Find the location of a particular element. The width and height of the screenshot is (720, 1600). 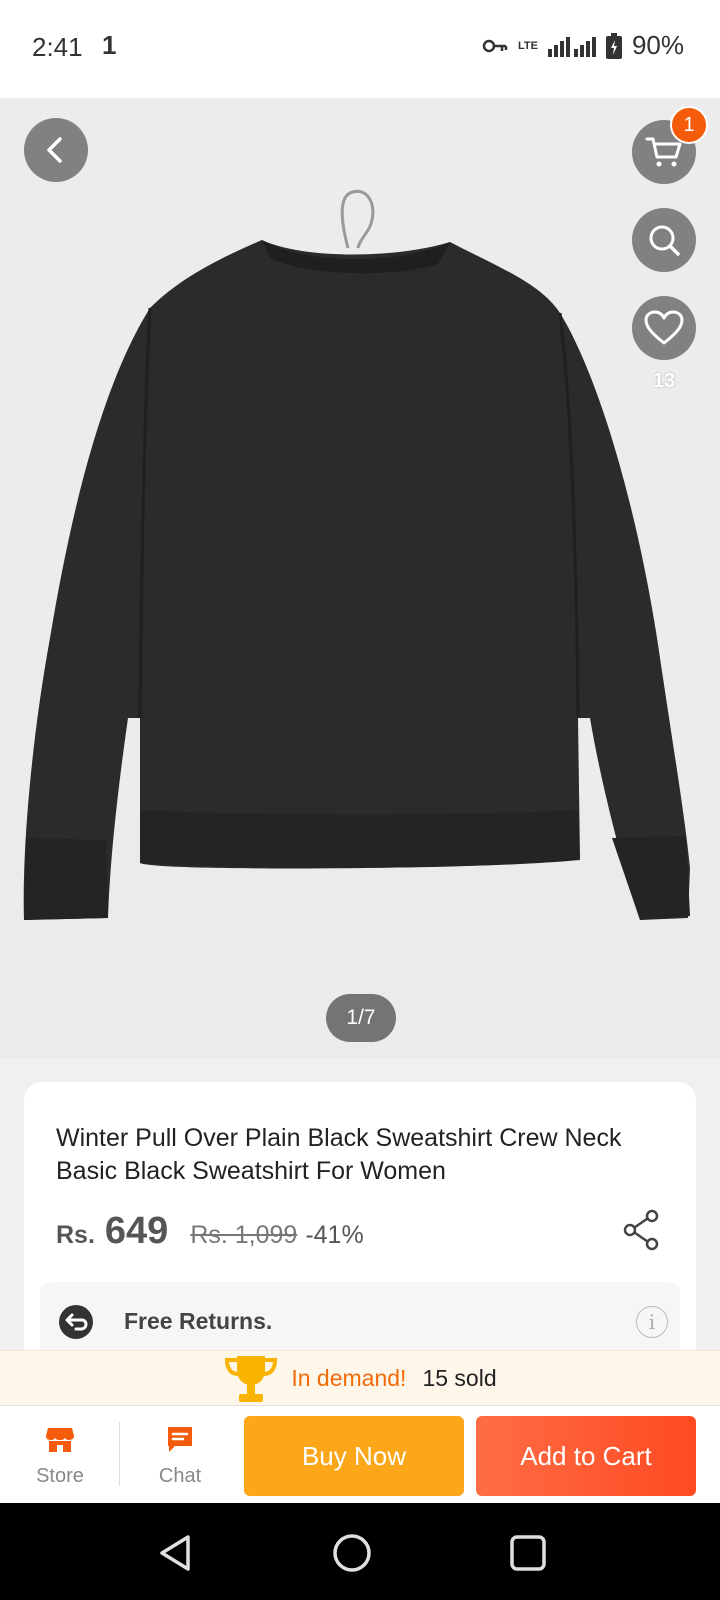

chat-tab: Chat is located at coordinates (180, 1456).